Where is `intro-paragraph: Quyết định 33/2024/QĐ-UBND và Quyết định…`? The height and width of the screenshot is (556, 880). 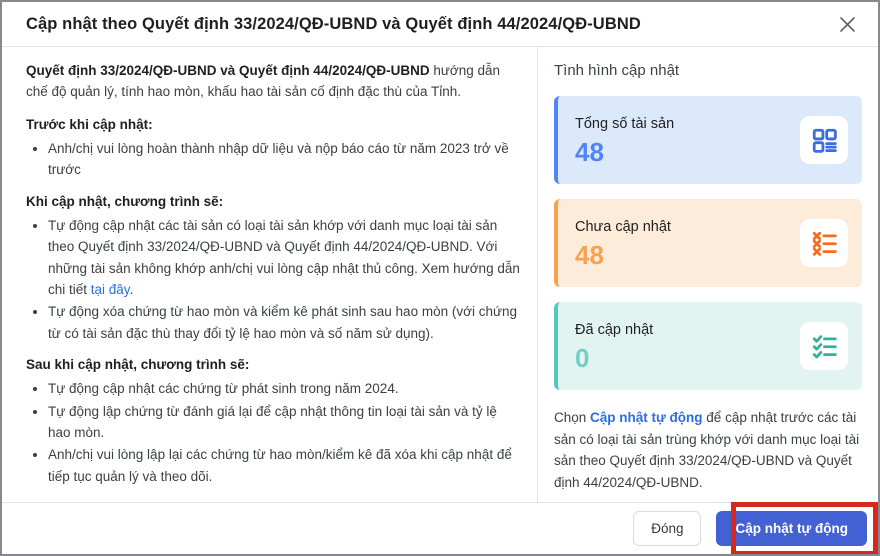
intro-paragraph: Quyết định 33/2024/QĐ-UBND và Quyết định… is located at coordinates (273, 81).